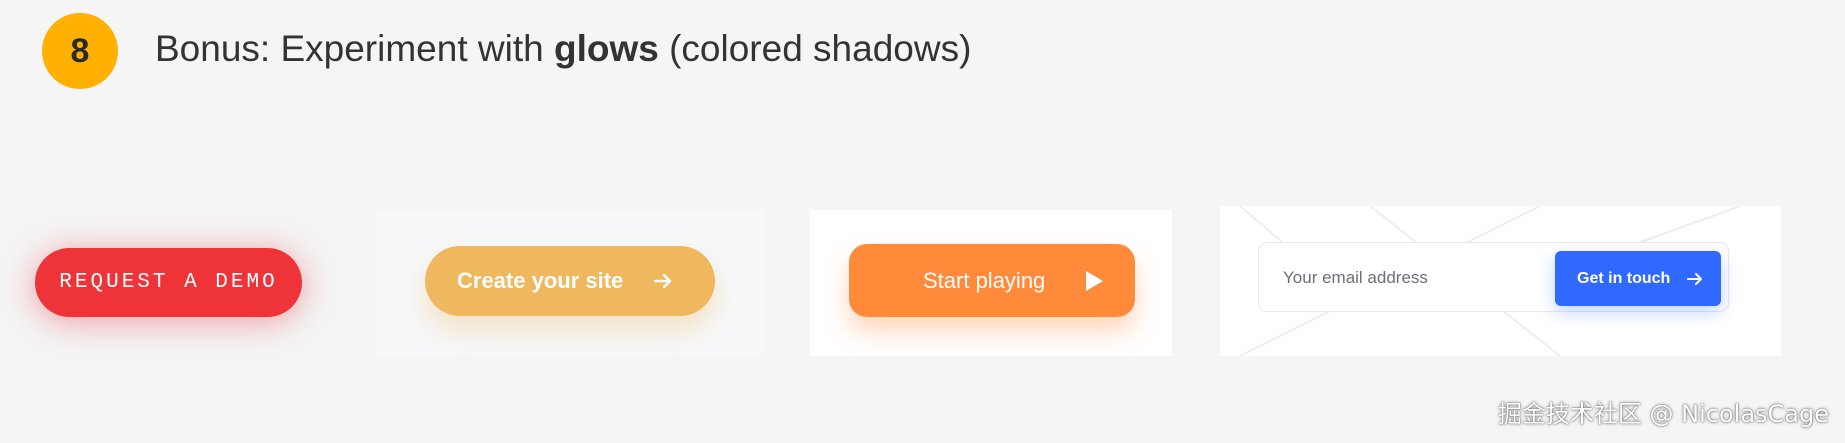 The height and width of the screenshot is (443, 1845). Describe the element at coordinates (354, 48) in the screenshot. I see `title-prefix: Bonus: Experiment with` at that location.